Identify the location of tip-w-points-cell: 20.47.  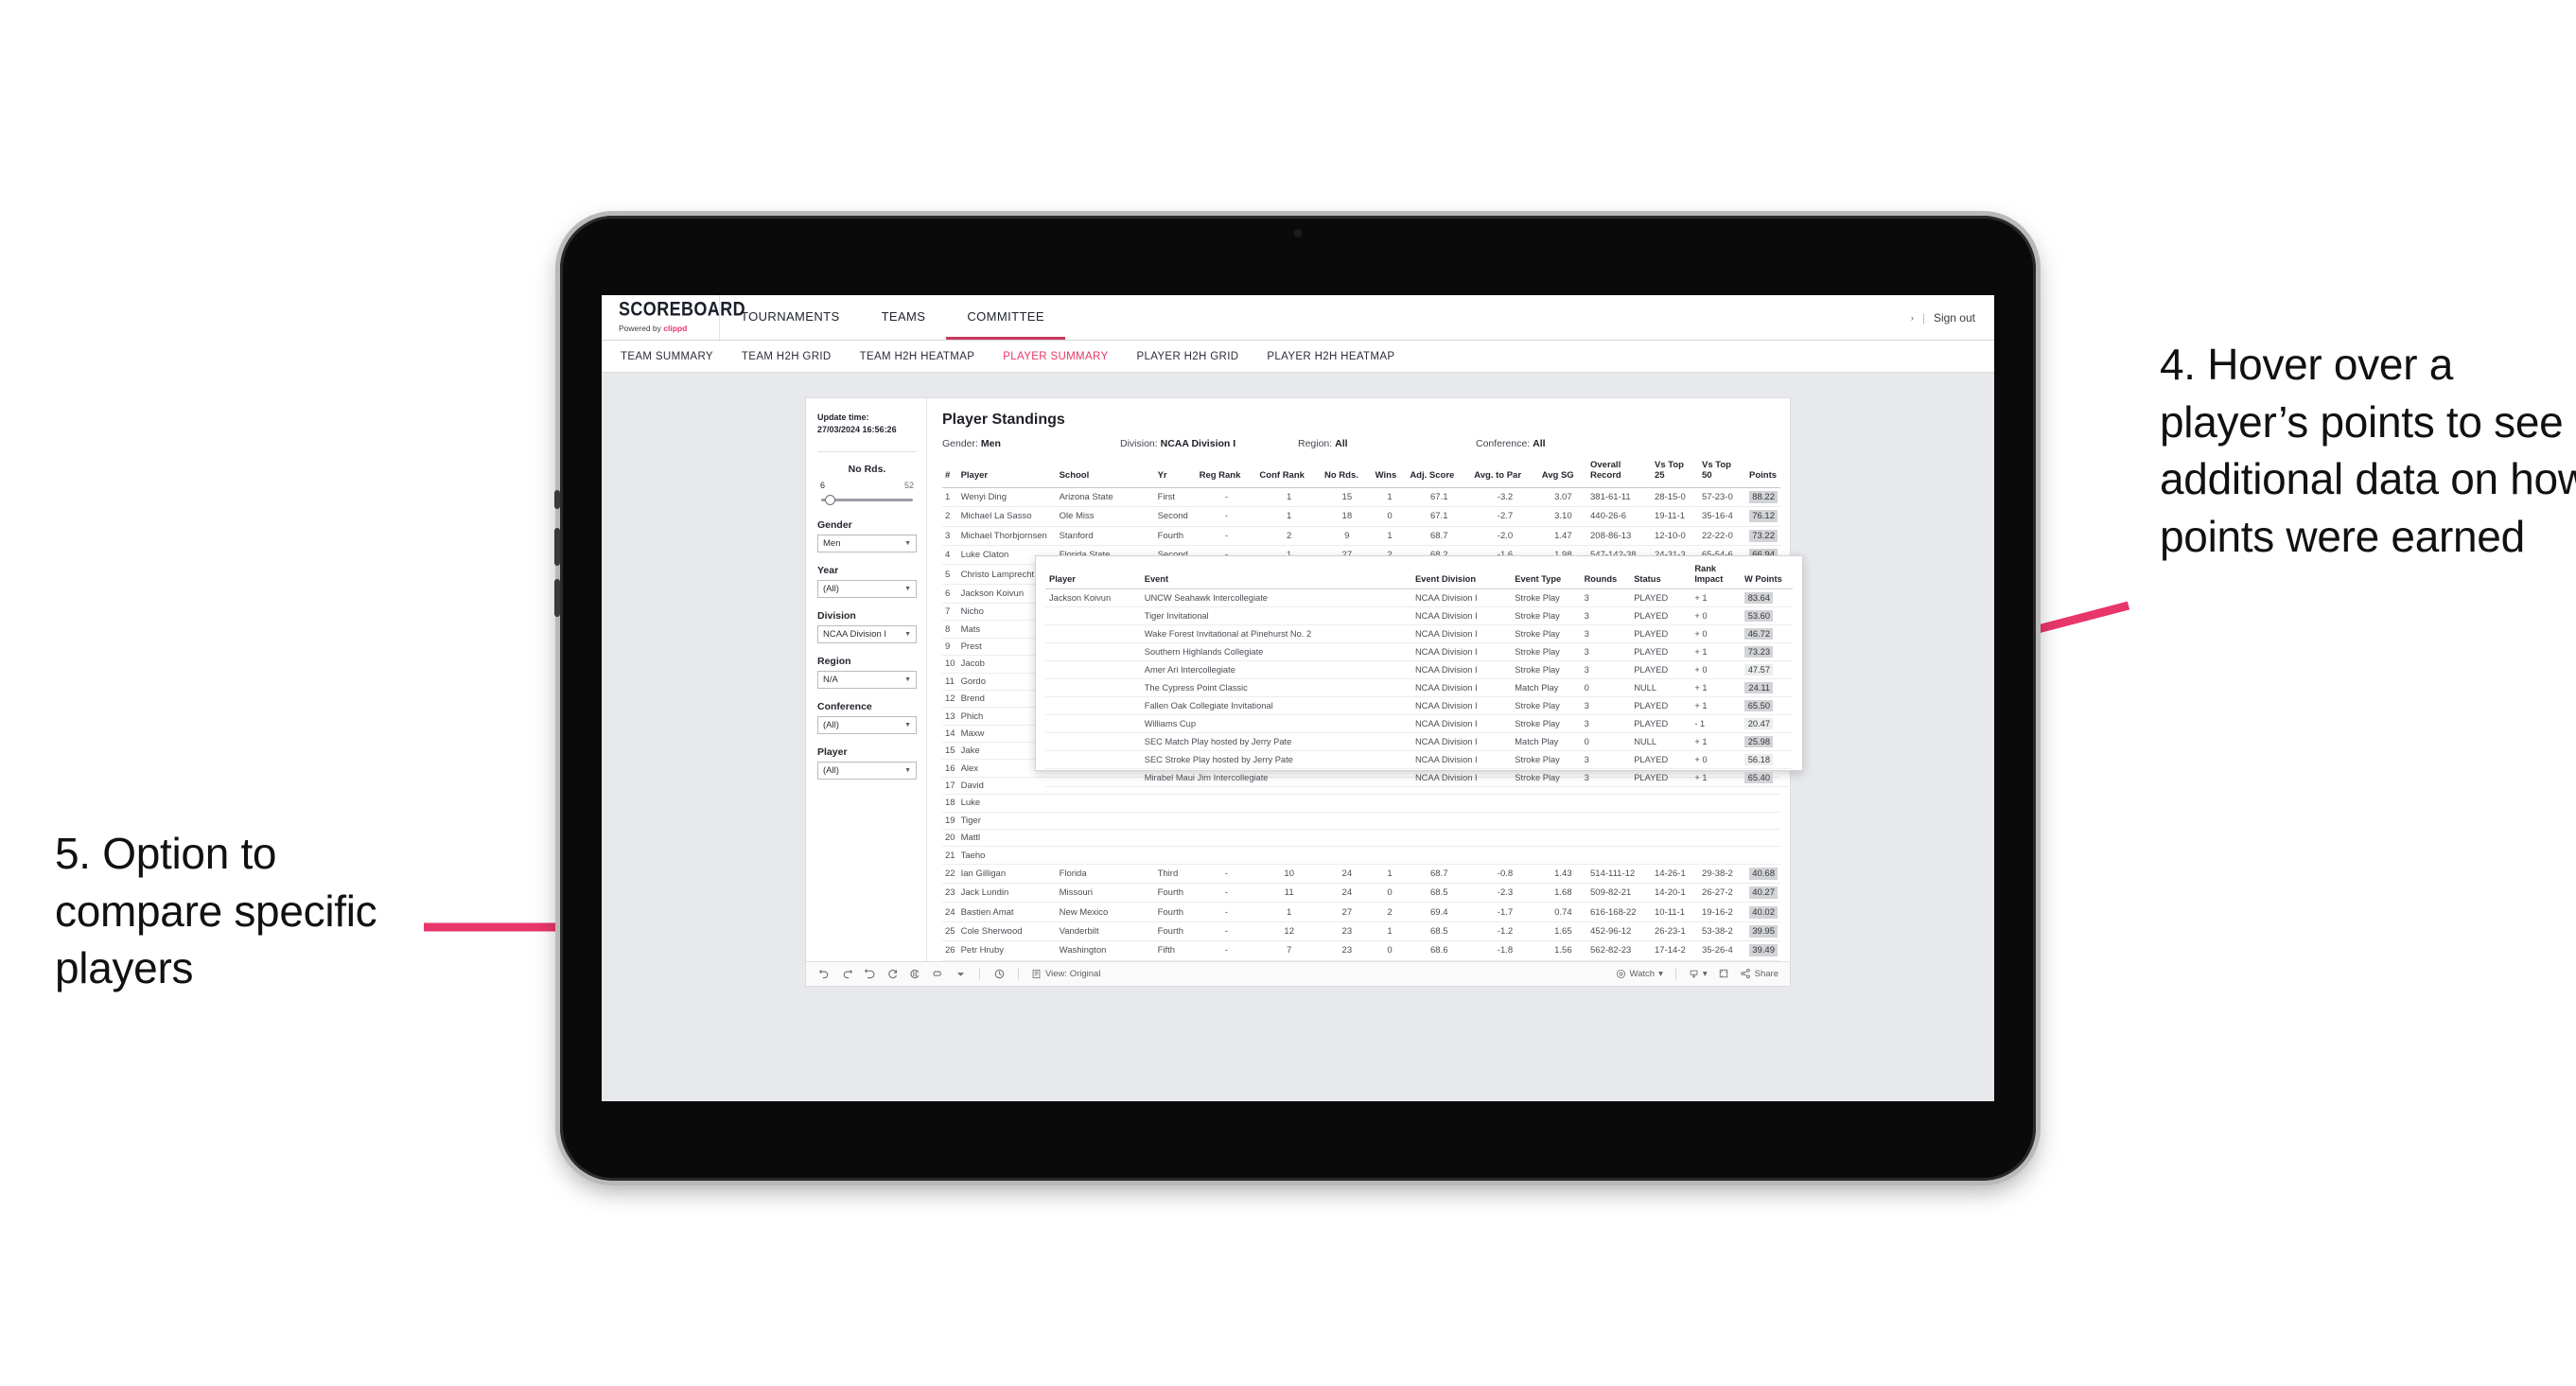
(1767, 724).